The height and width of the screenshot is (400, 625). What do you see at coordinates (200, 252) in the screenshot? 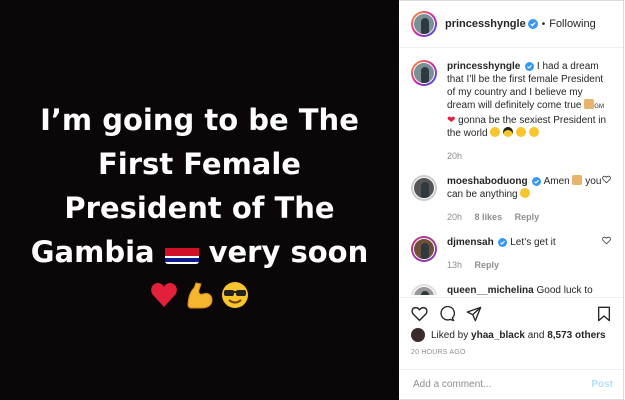
I see `image-line-4: Gambia very soon` at bounding box center [200, 252].